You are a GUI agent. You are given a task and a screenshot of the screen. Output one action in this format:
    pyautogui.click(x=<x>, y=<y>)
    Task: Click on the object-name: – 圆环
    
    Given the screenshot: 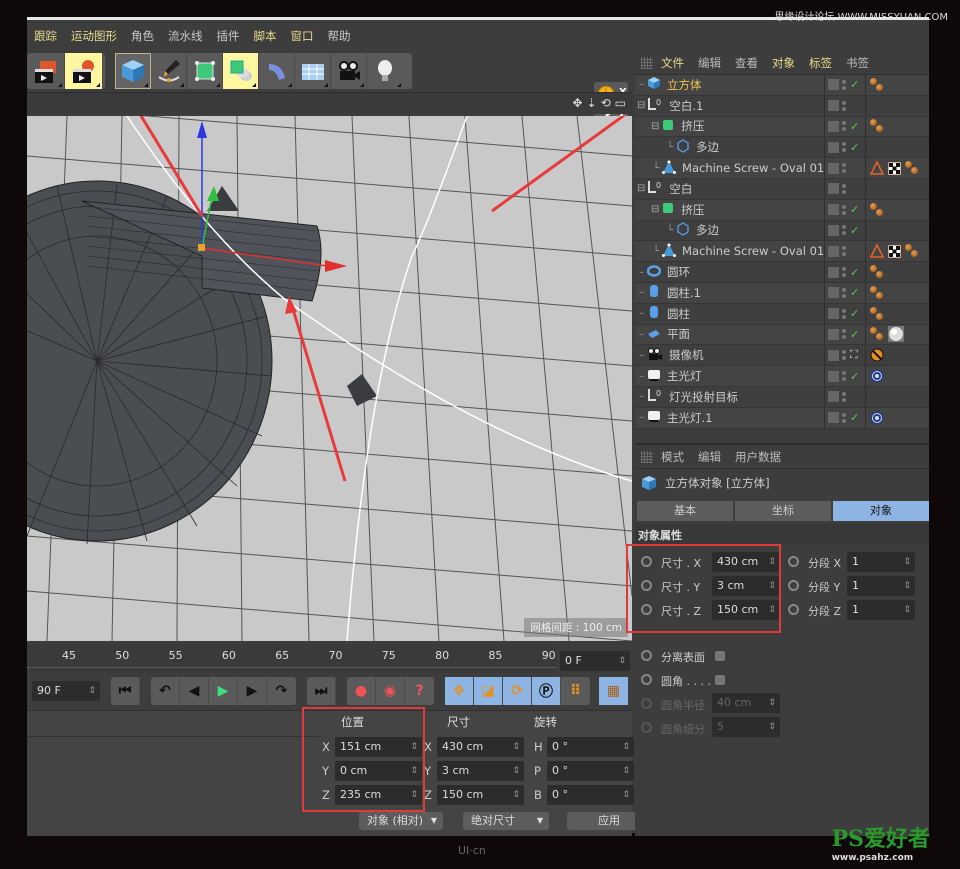 What is the action you would take?
    pyautogui.click(x=664, y=272)
    